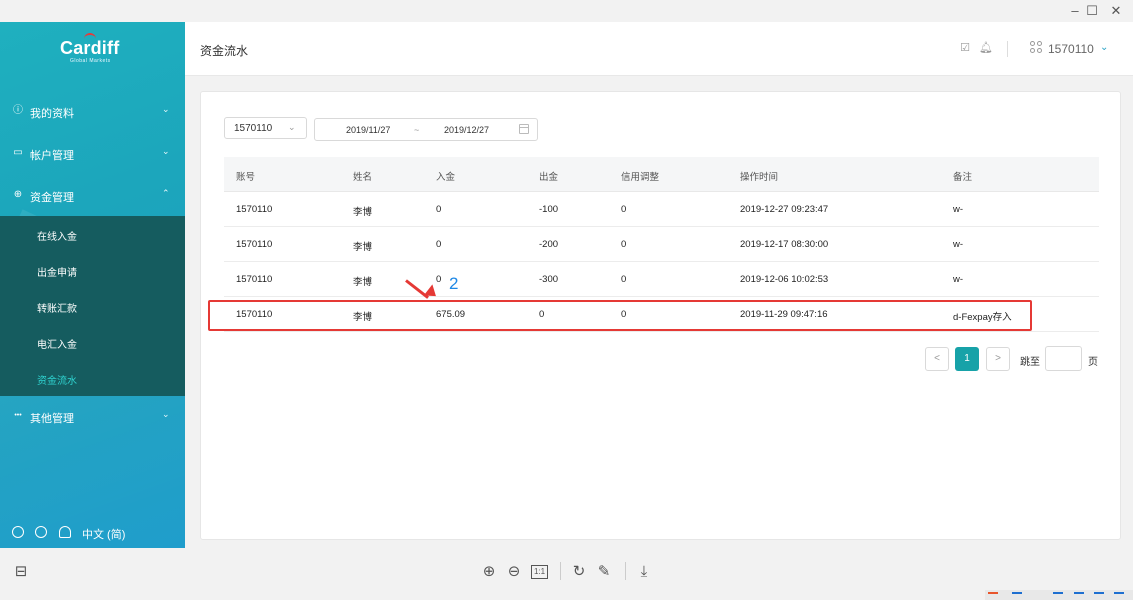 The image size is (1133, 600). What do you see at coordinates (1071, 49) in the screenshot?
I see `user-account-name: 1570110` at bounding box center [1071, 49].